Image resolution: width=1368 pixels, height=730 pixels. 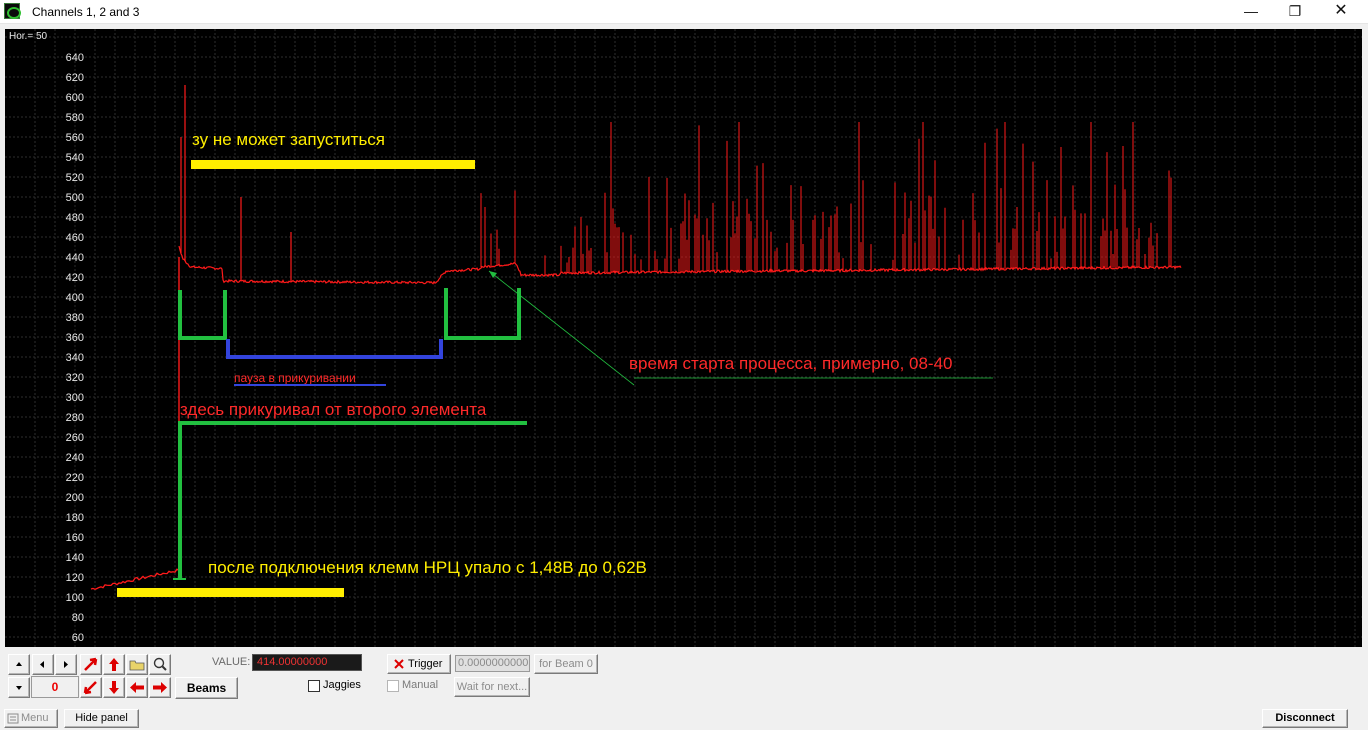 What do you see at coordinates (75, 158) in the screenshot?
I see `y-tick-label: 540` at bounding box center [75, 158].